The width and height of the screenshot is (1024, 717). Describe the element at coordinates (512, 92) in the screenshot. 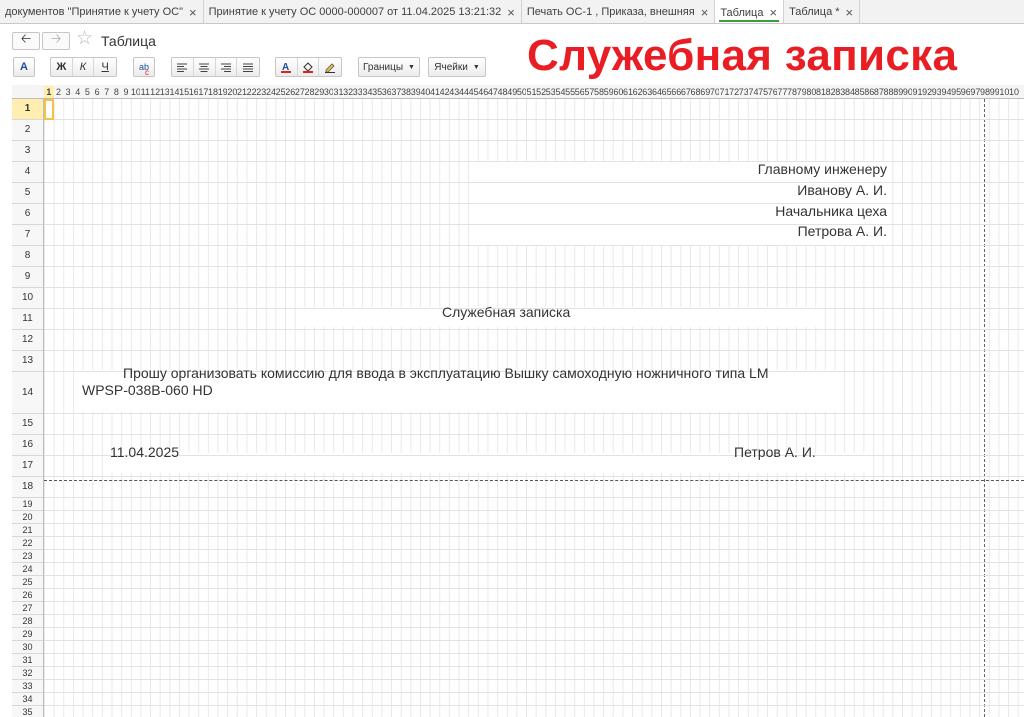

I see `column-header: 49` at that location.